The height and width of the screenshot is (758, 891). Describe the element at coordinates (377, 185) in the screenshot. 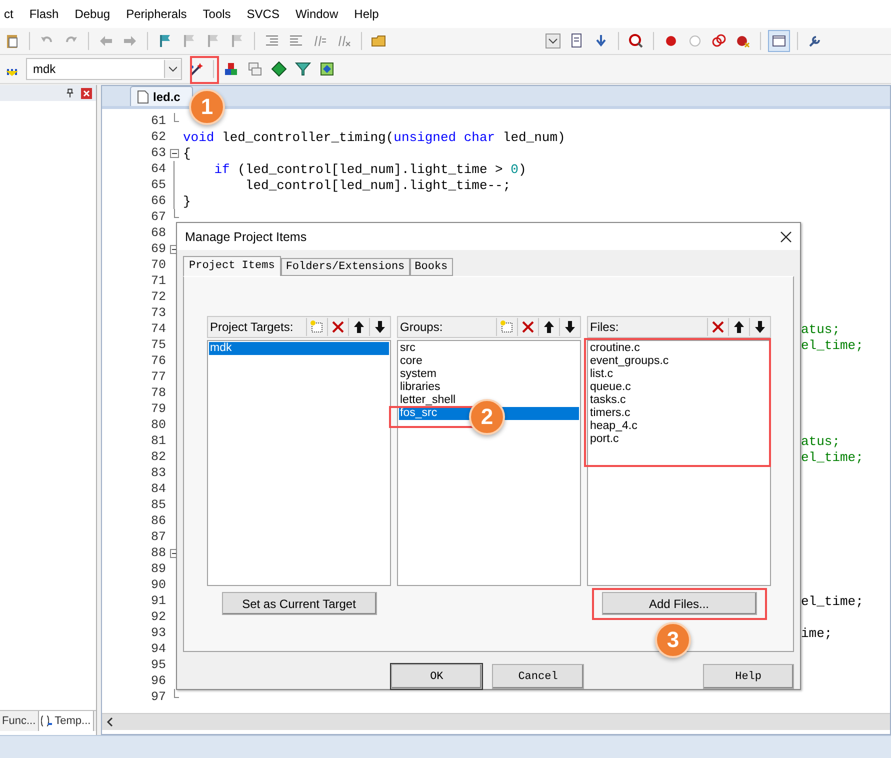

I see `code-line: led_control[led_num].light_time--;` at that location.